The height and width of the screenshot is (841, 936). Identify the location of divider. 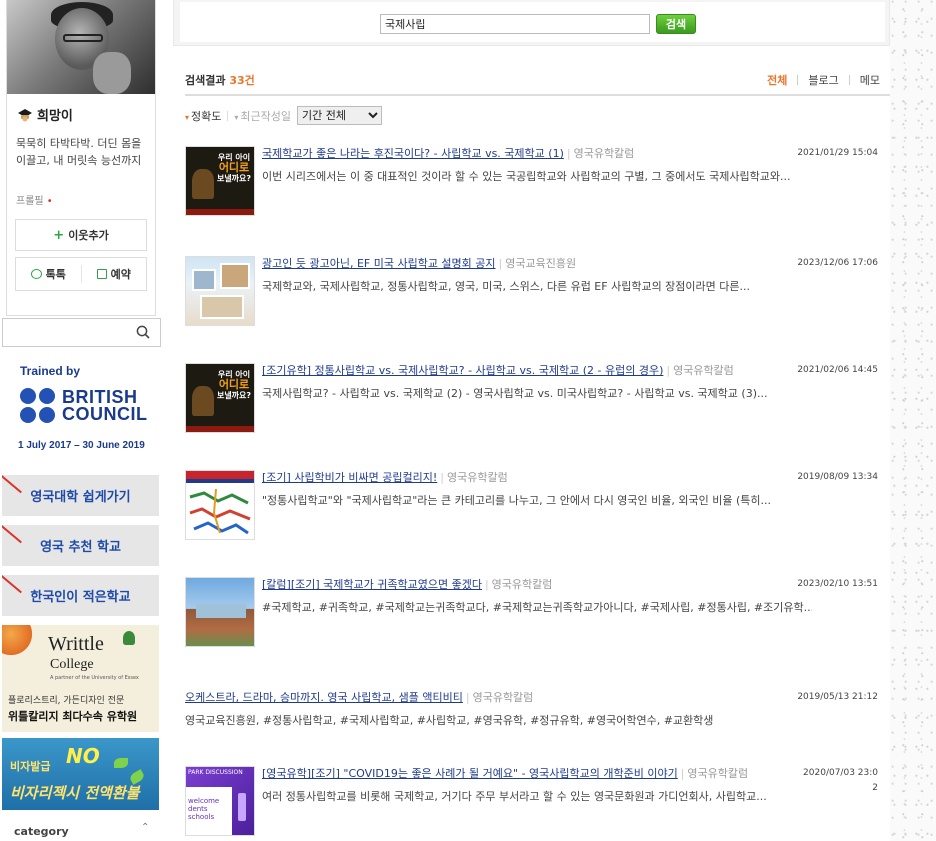
(228, 115).